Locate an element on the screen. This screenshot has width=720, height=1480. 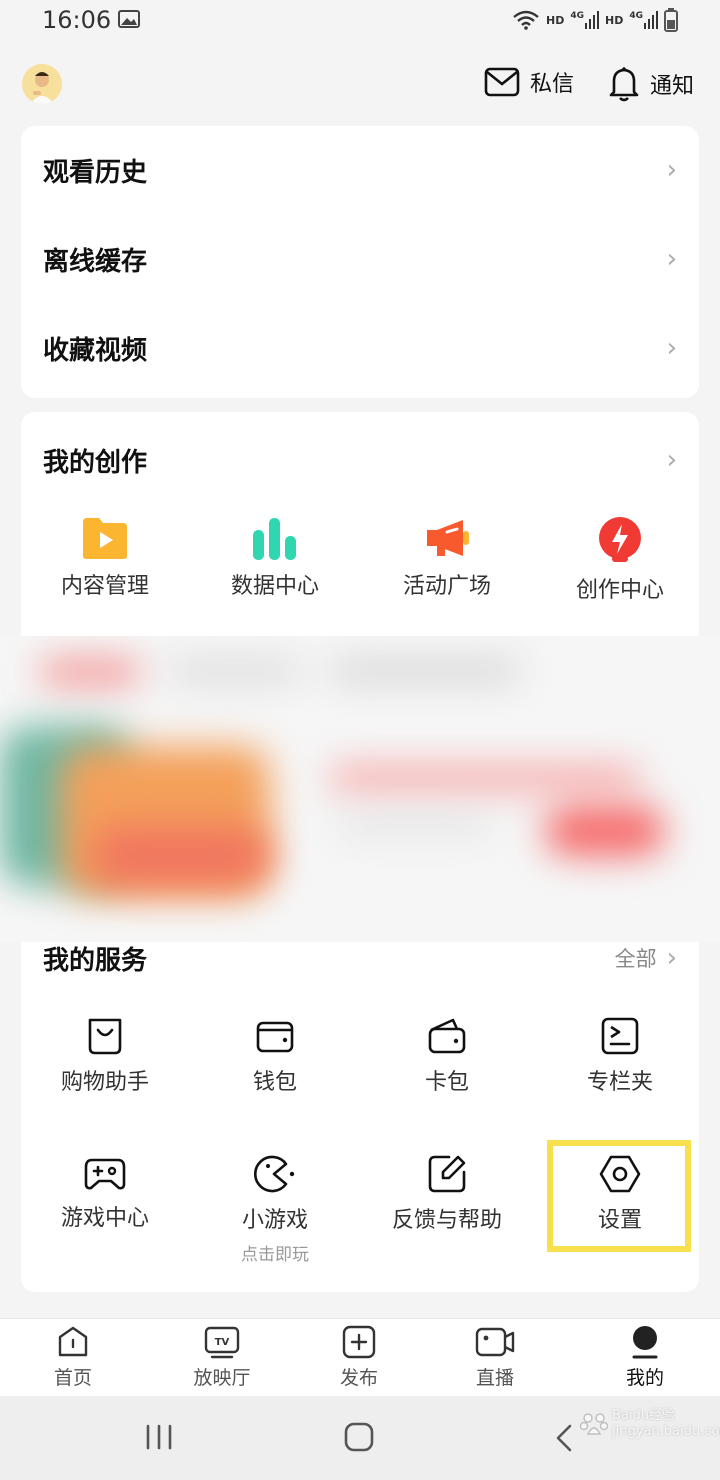
services-all-label: 全部 is located at coordinates (635, 959).